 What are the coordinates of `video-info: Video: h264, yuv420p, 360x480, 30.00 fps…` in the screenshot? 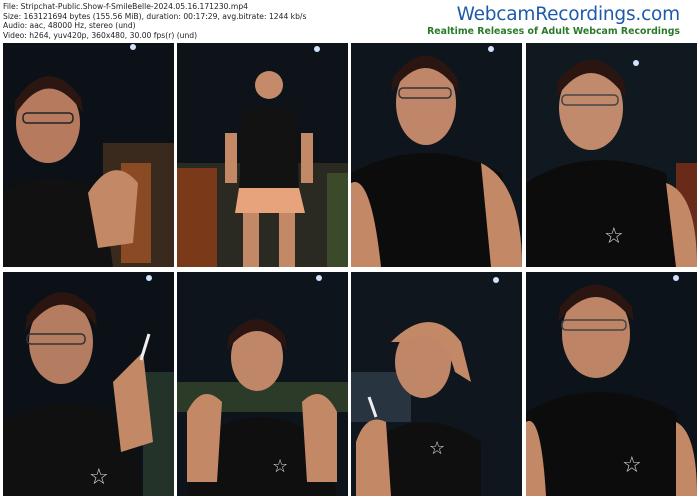 It's located at (100, 35).